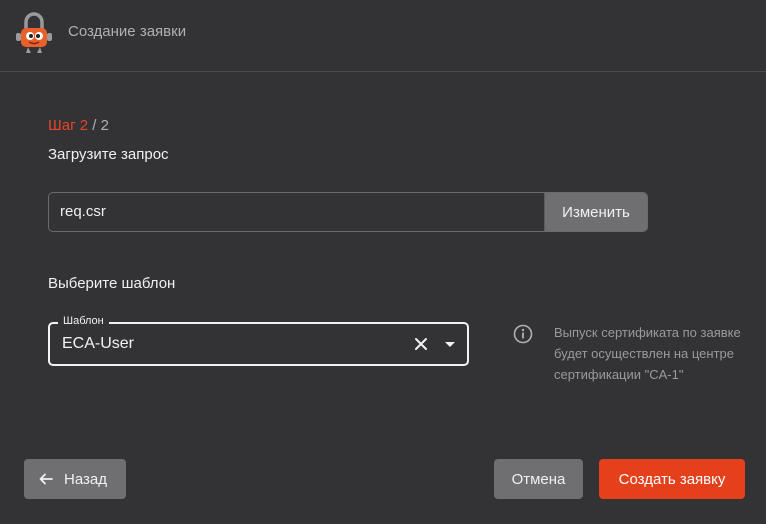  Describe the element at coordinates (523, 334) in the screenshot. I see `info-icon` at that location.